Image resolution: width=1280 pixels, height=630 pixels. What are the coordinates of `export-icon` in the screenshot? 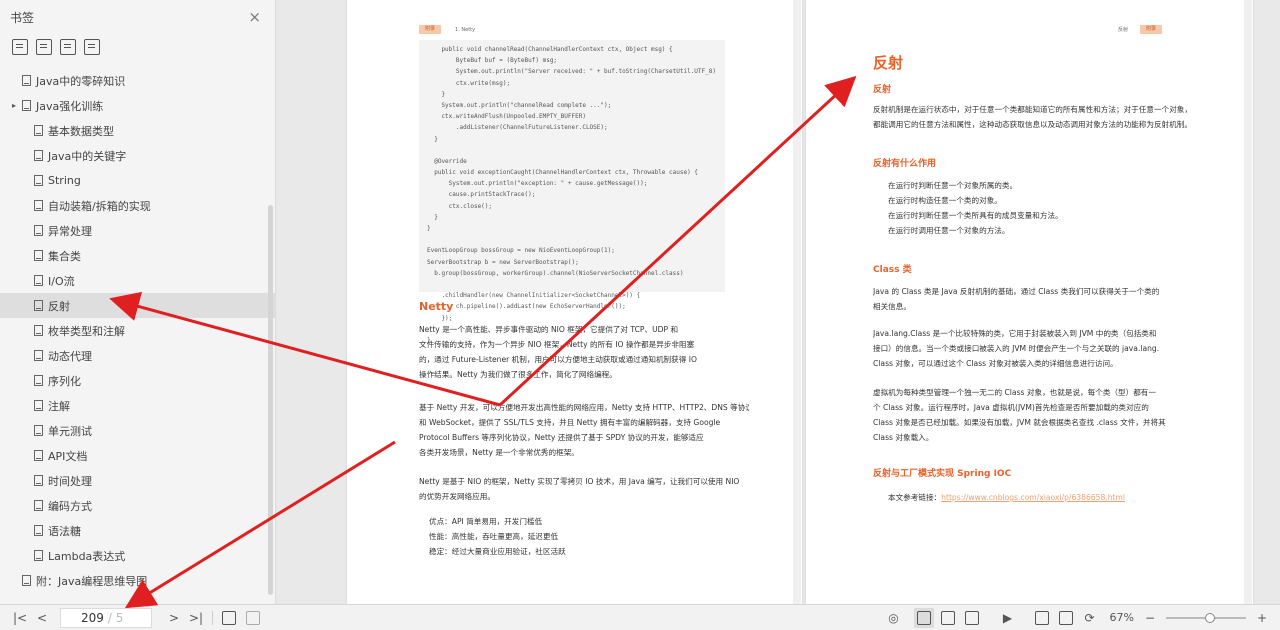 It's located at (253, 618).